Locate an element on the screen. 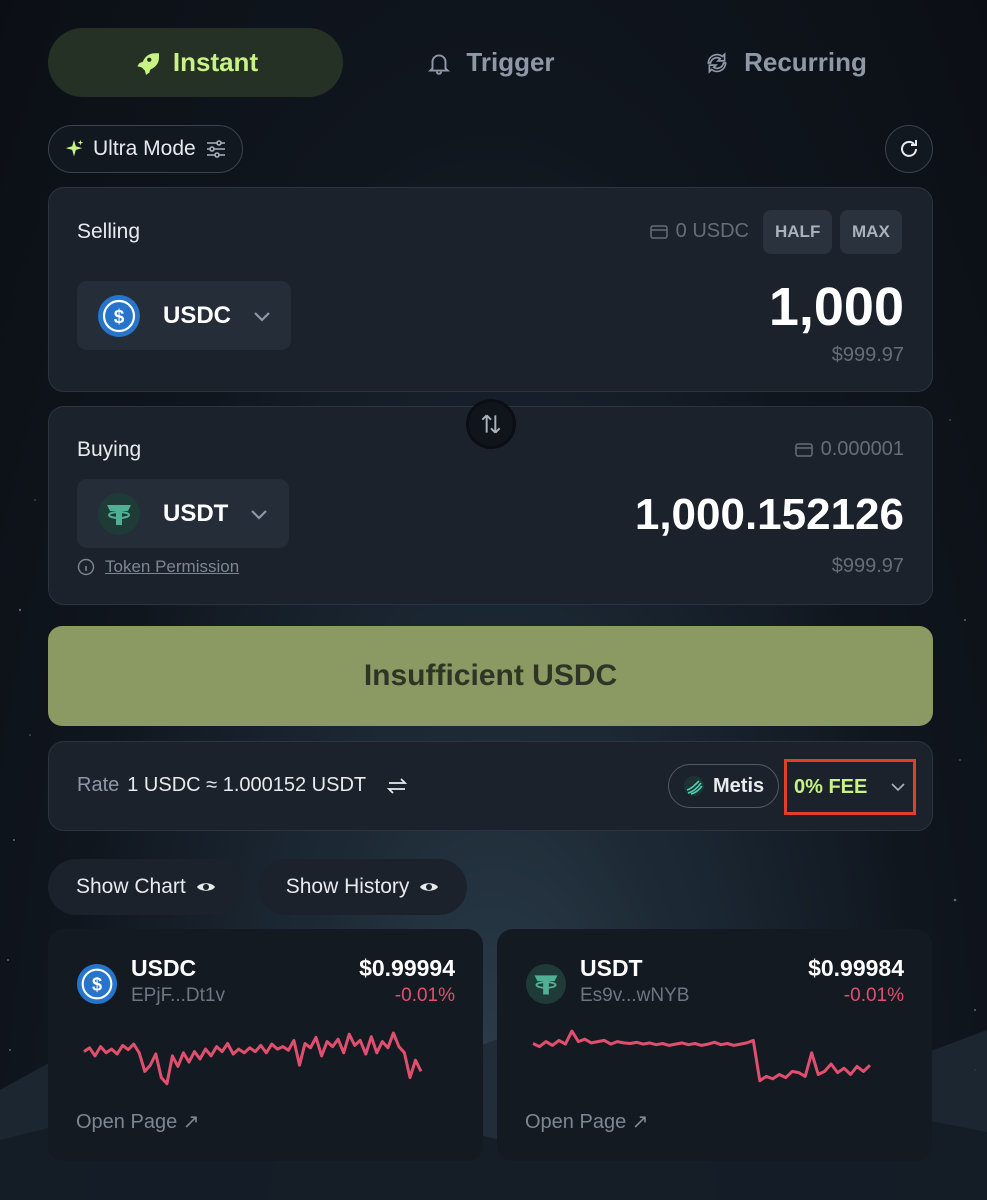 The height and width of the screenshot is (1200, 987). info-icon is located at coordinates (86, 567).